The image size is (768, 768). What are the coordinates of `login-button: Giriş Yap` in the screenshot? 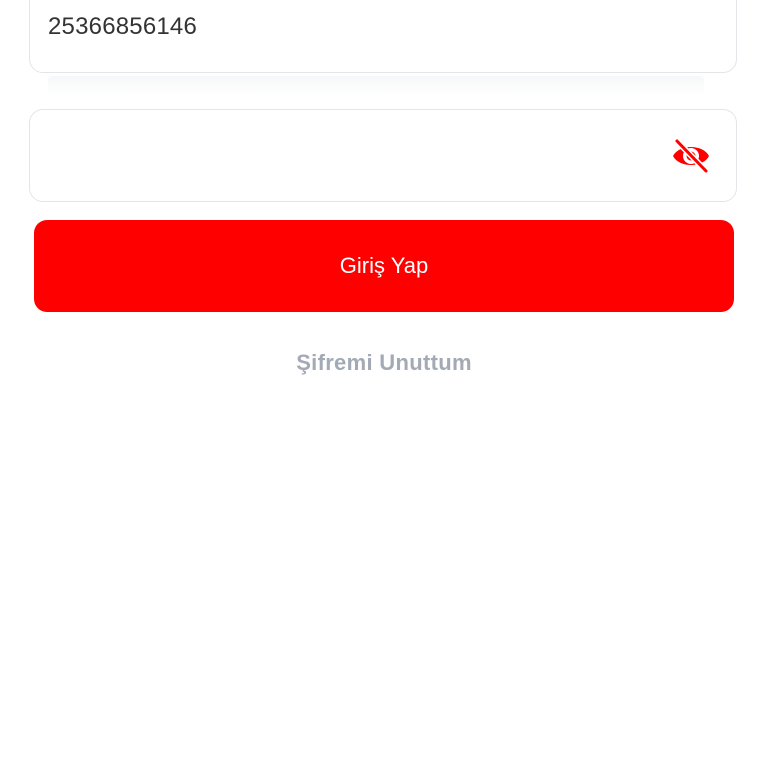 It's located at (384, 266).